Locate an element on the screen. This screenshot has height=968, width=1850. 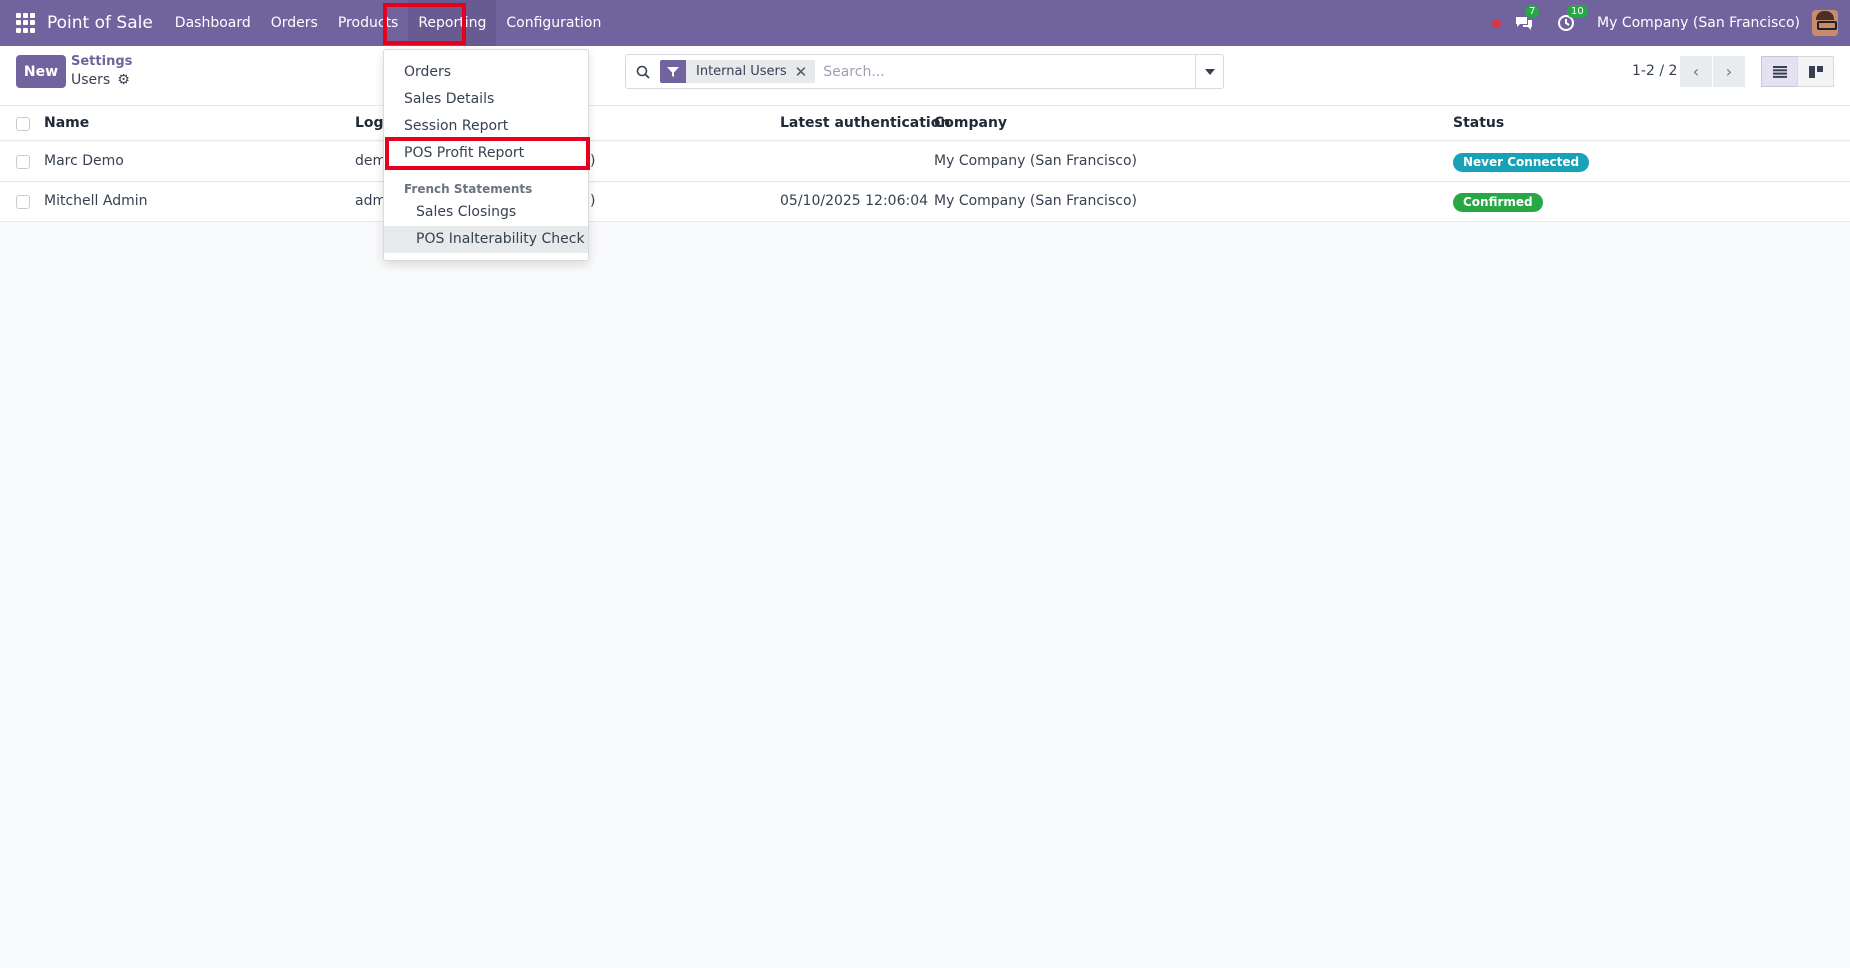
column-header-name: Name is located at coordinates (66, 123).